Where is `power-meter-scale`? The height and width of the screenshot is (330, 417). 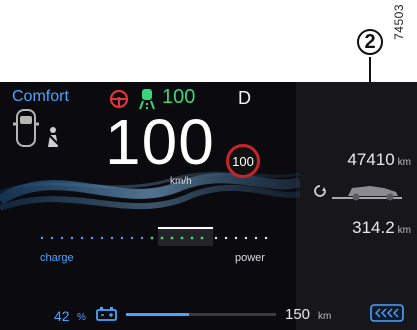 power-meter-scale is located at coordinates (154, 236).